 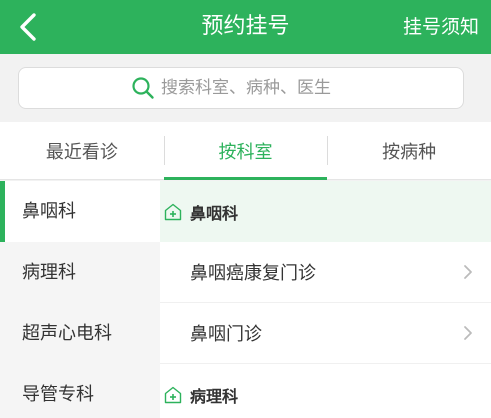 I want to click on chevron-left-icon, so click(x=28, y=27).